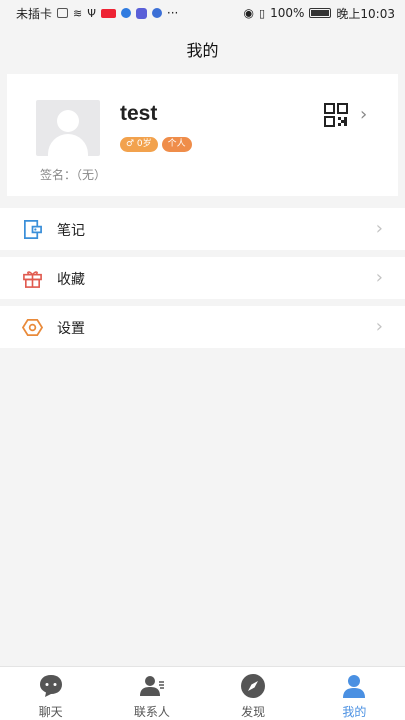 Image resolution: width=405 pixels, height=720 pixels. I want to click on settings-icon, so click(32, 327).